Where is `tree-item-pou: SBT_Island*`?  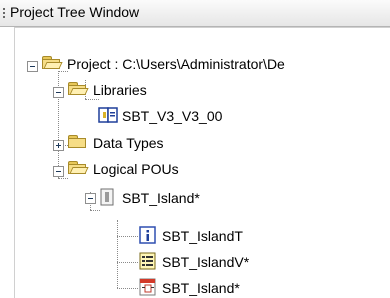
tree-item-pou: SBT_Island* is located at coordinates (161, 198).